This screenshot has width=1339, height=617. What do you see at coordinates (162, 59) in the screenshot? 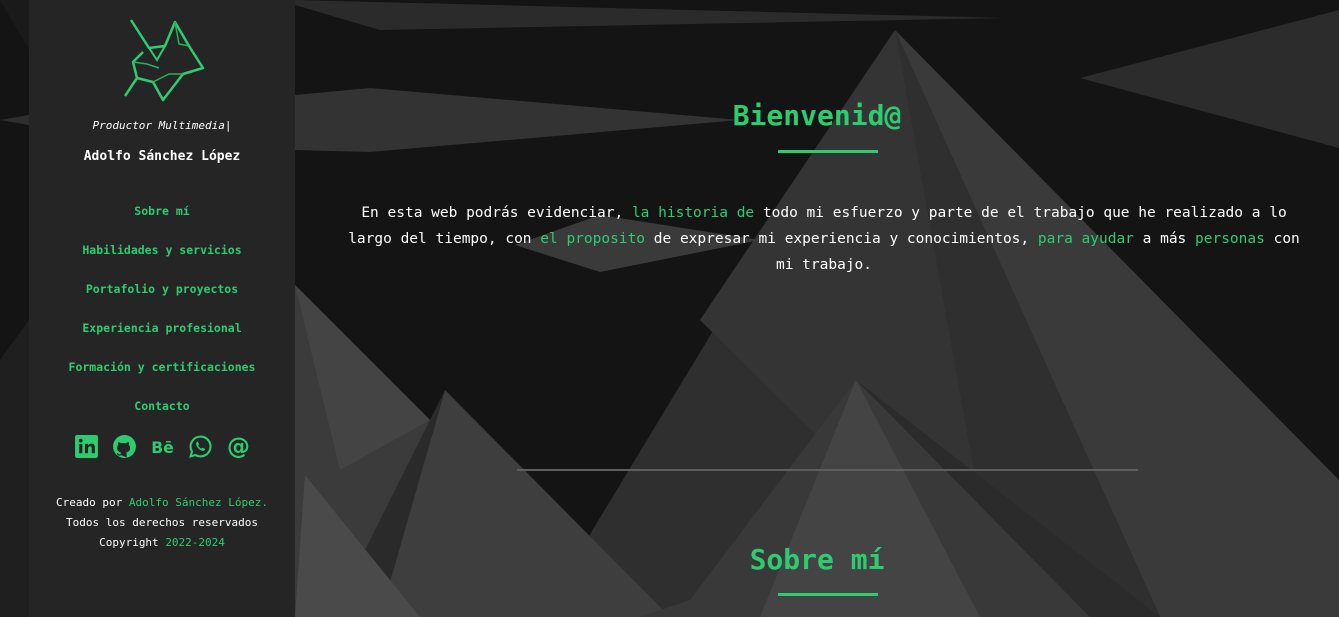
I see `wolf-logo-icon` at bounding box center [162, 59].